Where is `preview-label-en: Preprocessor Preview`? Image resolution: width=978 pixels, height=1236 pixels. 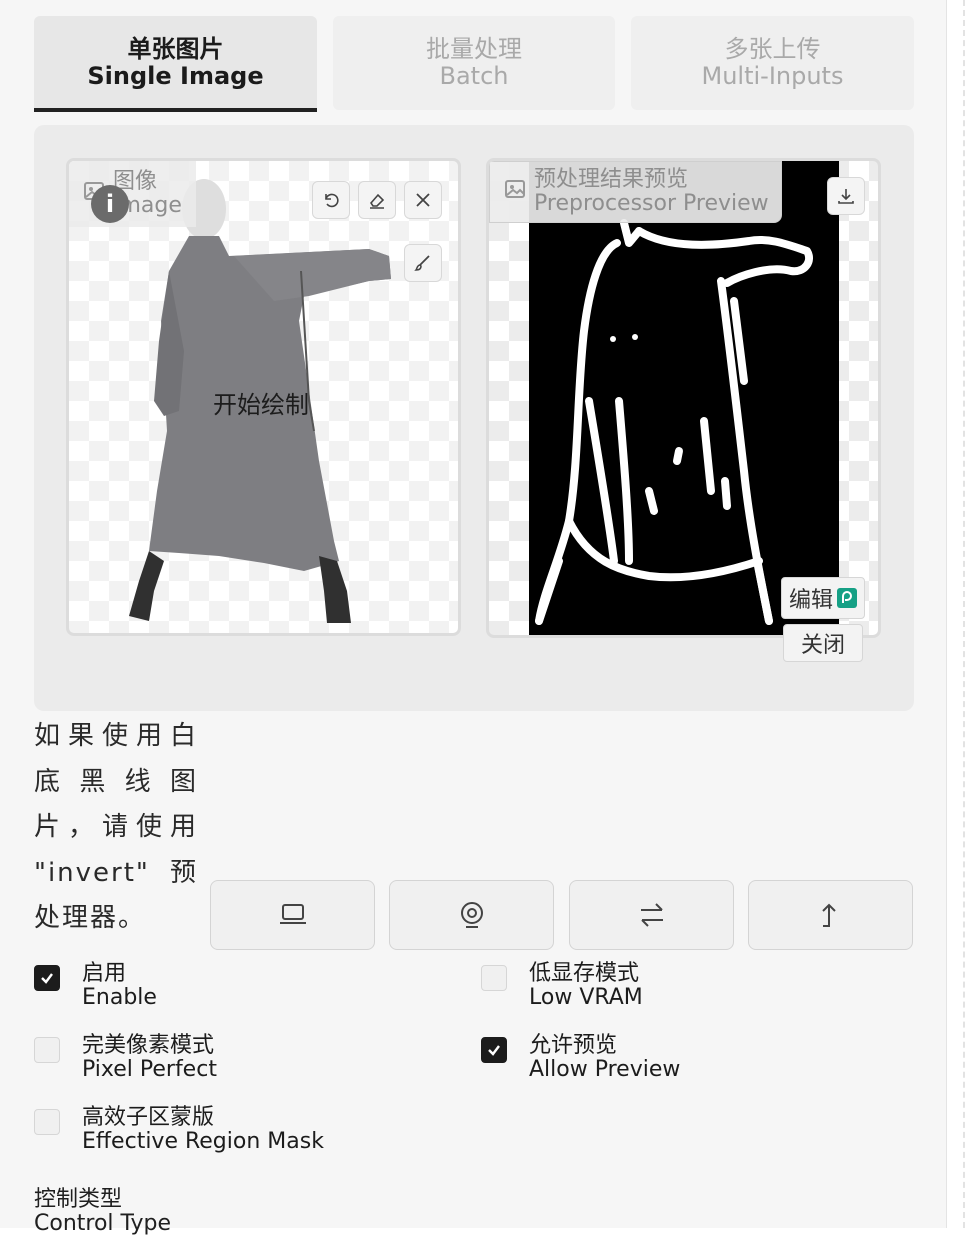
preview-label-en: Preprocessor Preview is located at coordinates (651, 203).